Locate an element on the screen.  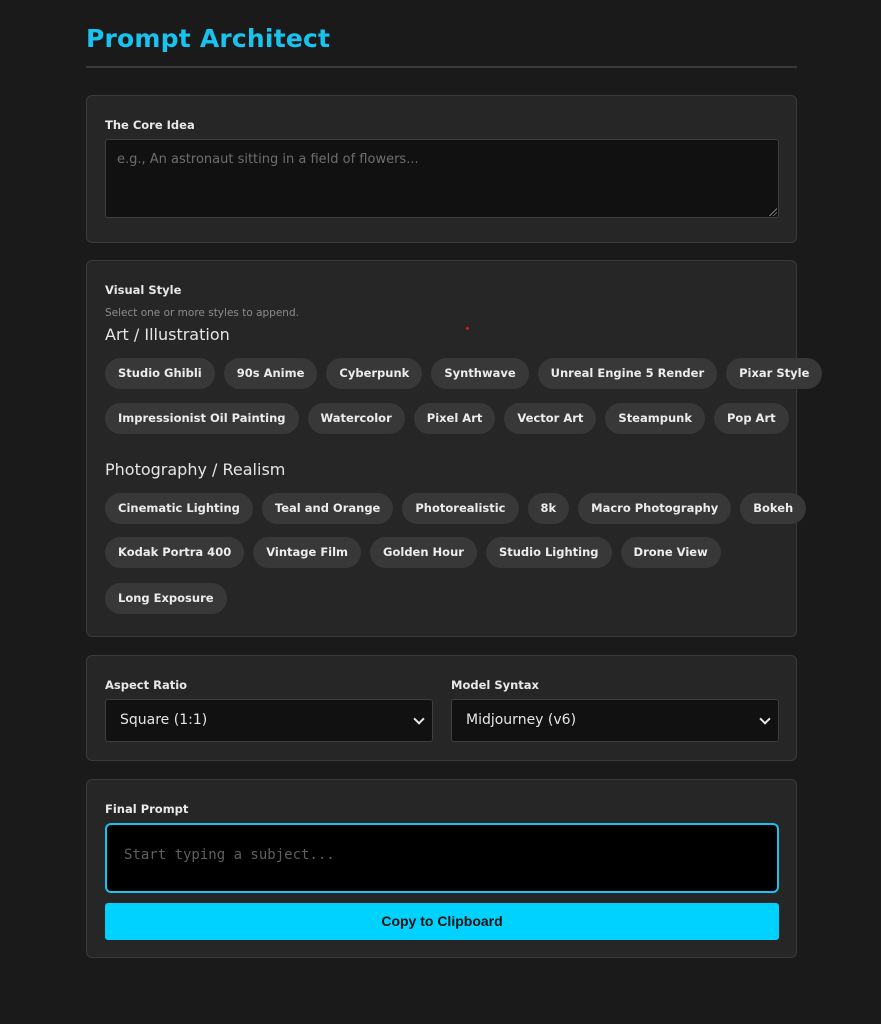
chip-watercolor: Watercolor is located at coordinates (356, 418).